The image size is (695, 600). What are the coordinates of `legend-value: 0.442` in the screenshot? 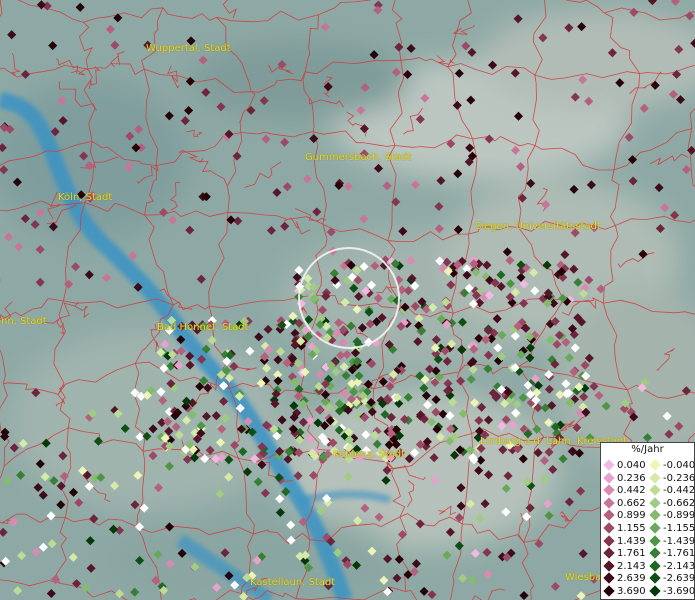 It's located at (631, 491).